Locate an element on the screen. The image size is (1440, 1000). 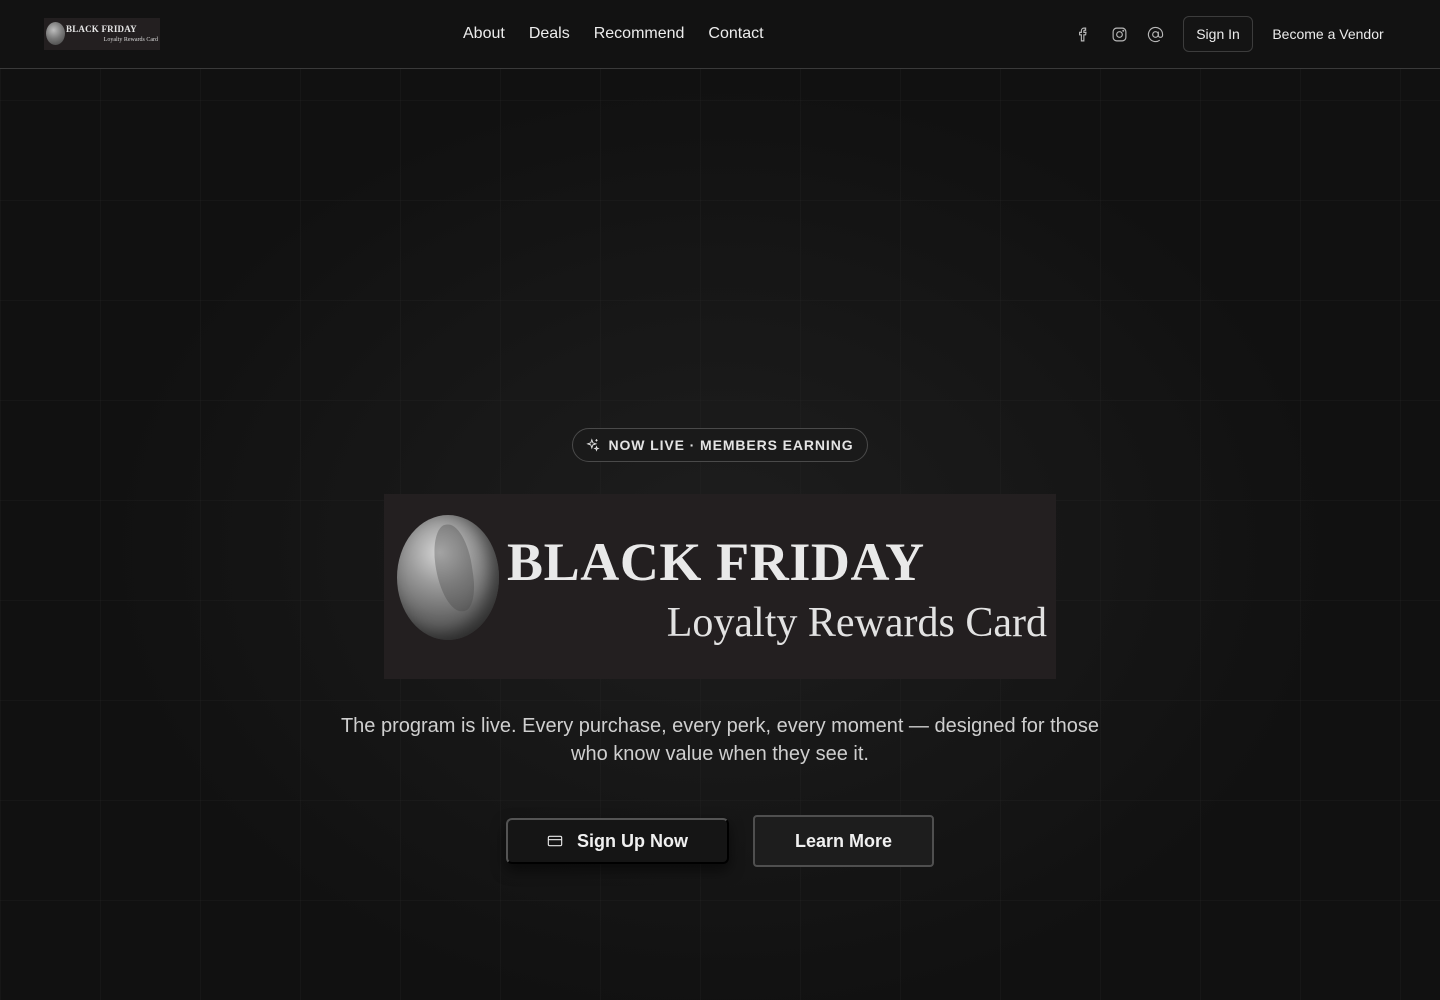
nav-link-about: About is located at coordinates (484, 34).